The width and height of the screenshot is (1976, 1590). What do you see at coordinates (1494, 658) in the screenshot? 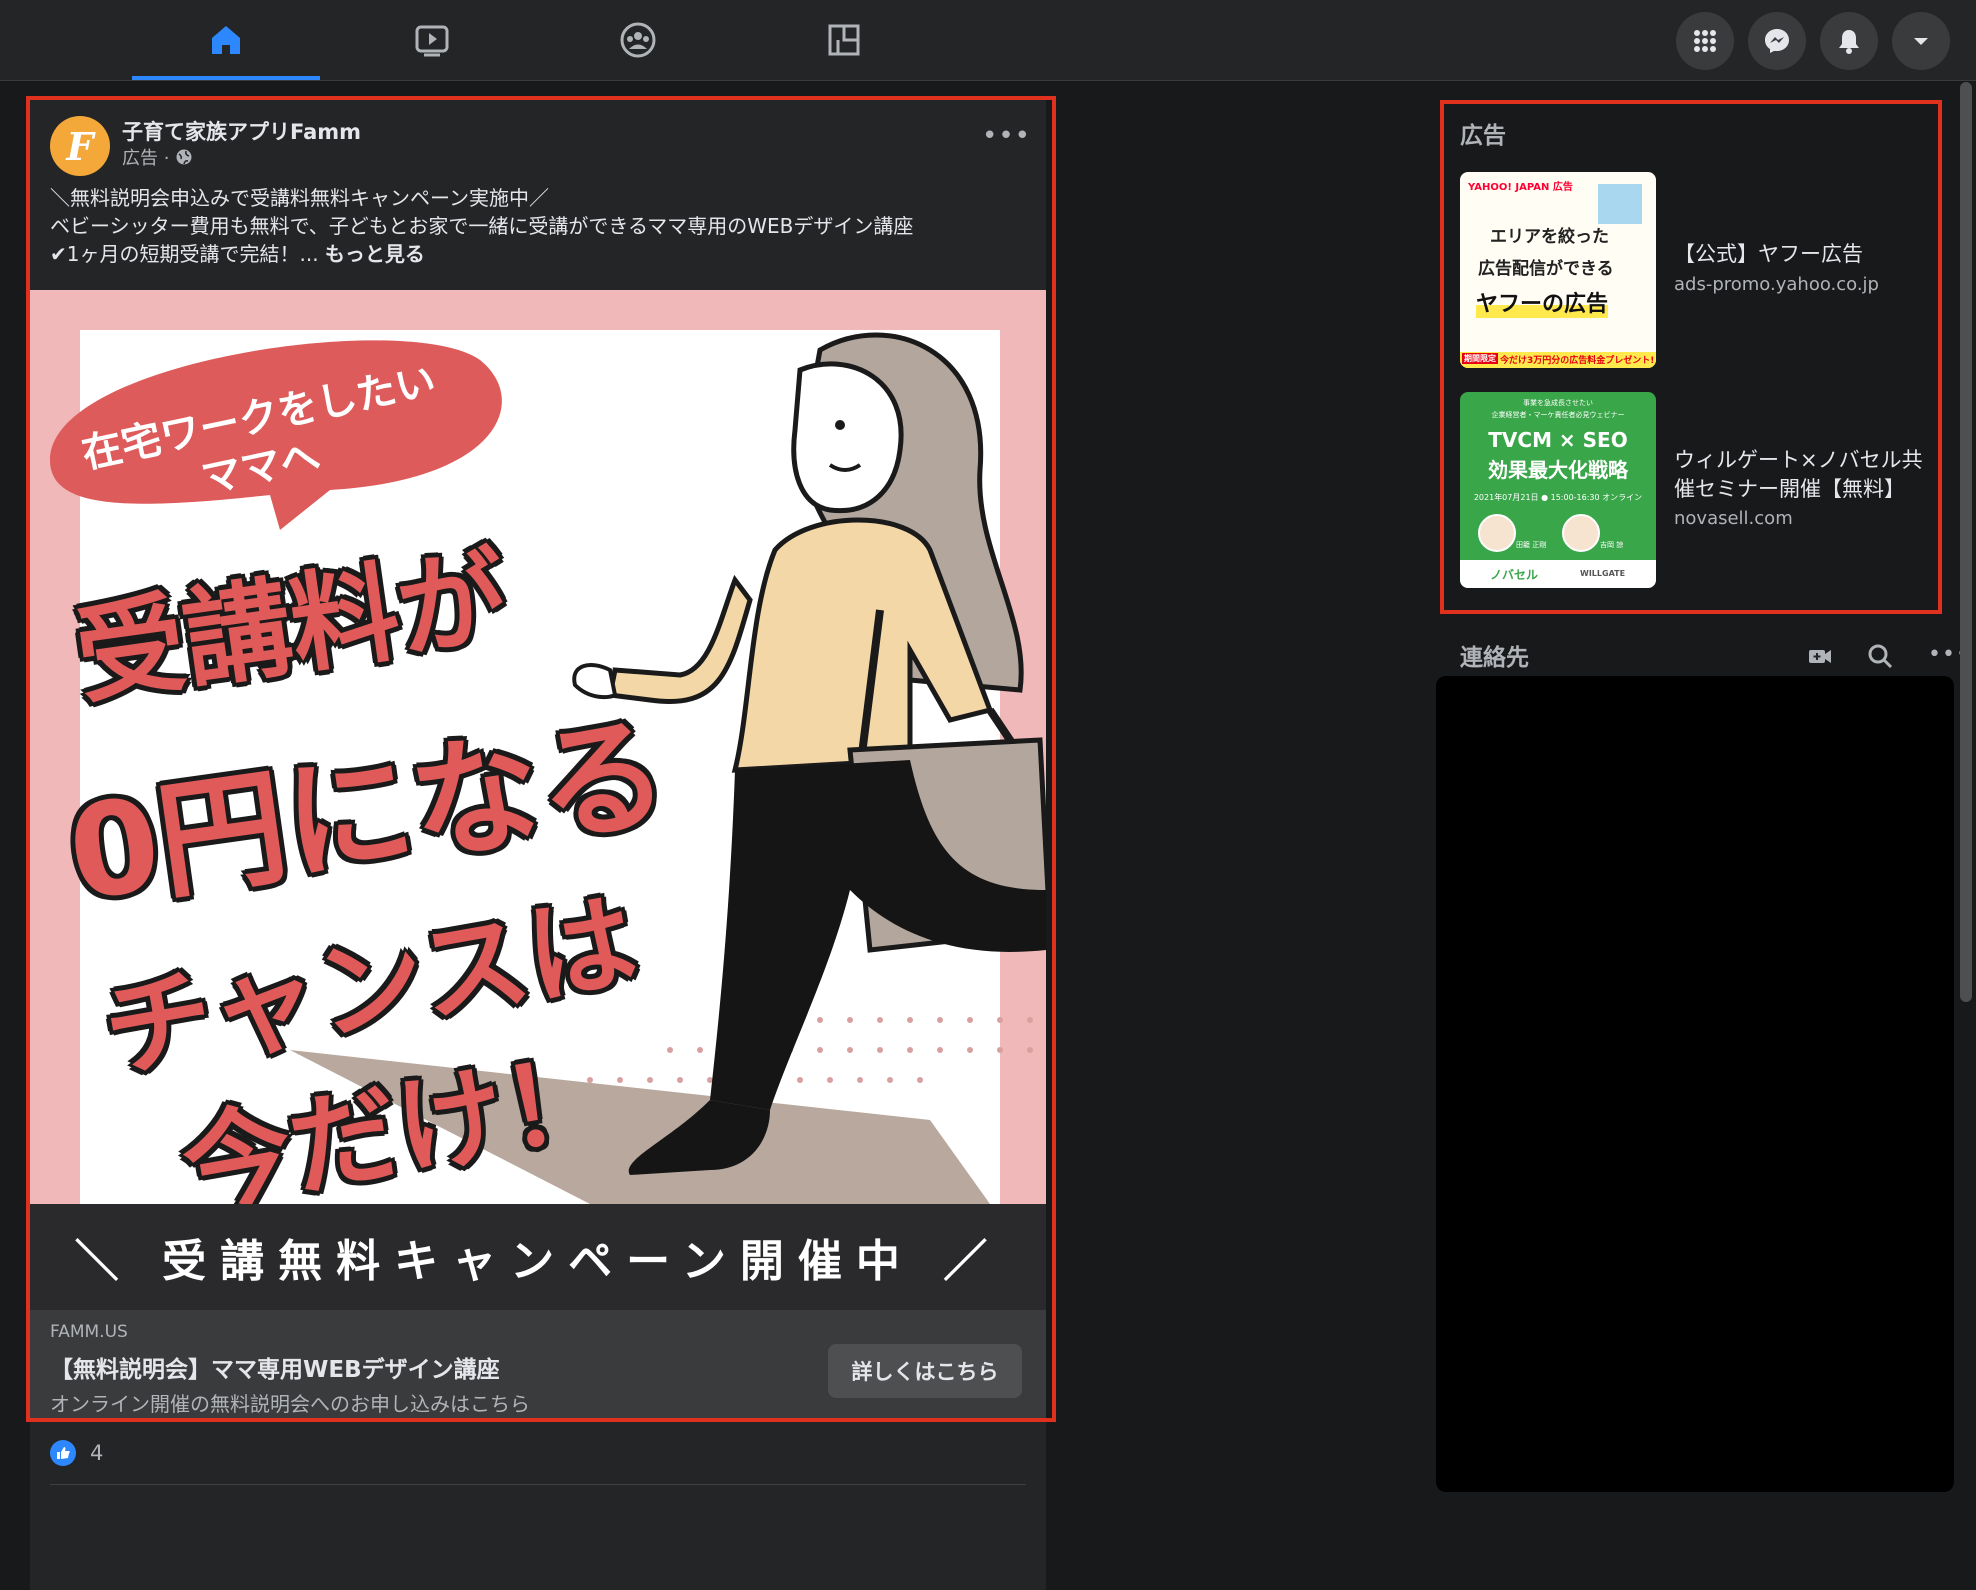
I see `contacts-section-title: 連絡先` at bounding box center [1494, 658].